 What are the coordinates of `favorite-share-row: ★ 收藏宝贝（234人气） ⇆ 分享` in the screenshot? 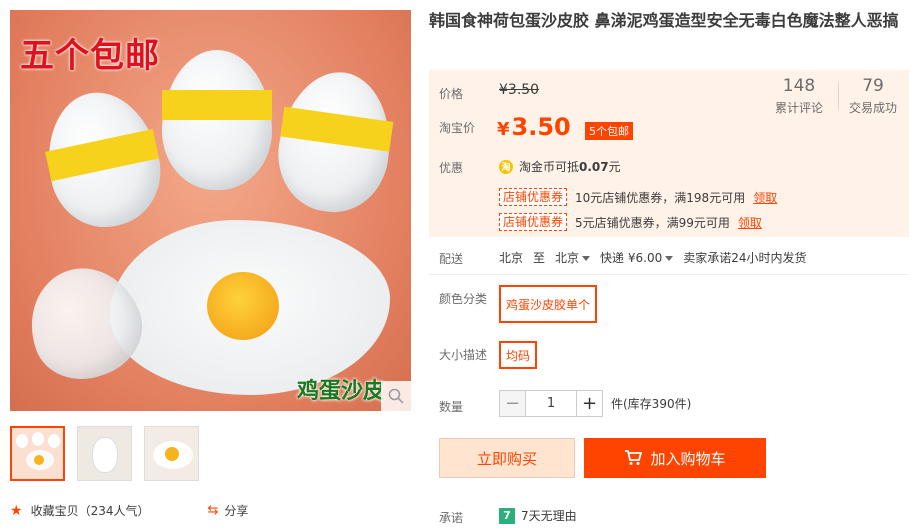 It's located at (129, 510).